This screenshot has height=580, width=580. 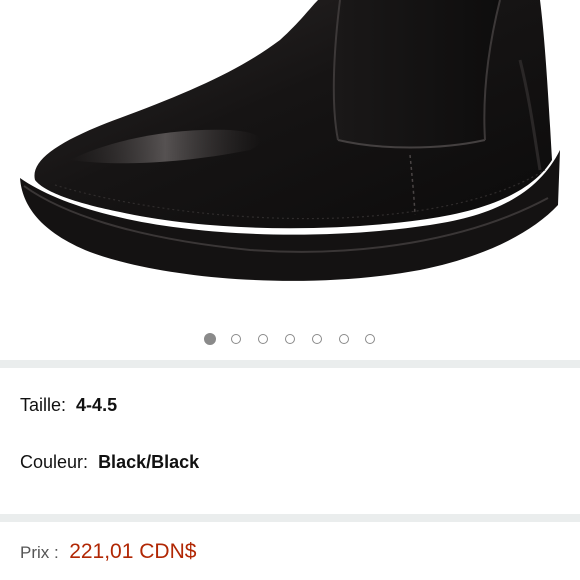 What do you see at coordinates (97, 405) in the screenshot?
I see `size-value: 4-4.5` at bounding box center [97, 405].